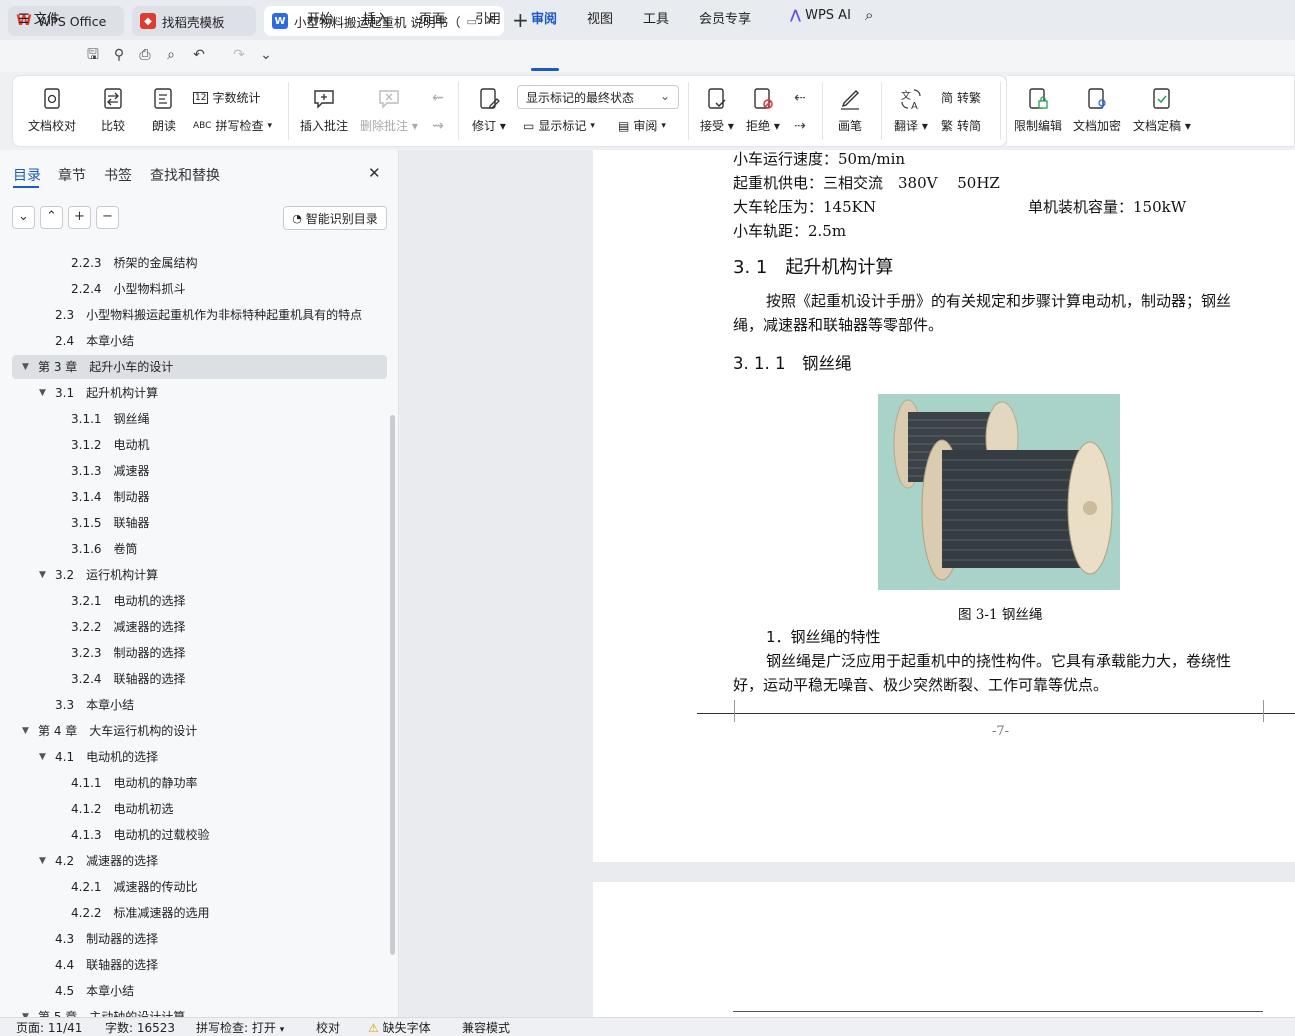 The width and height of the screenshot is (1295, 1036). Describe the element at coordinates (199, 965) in the screenshot. I see `toc-item: 4.4 联轴器的选择` at that location.